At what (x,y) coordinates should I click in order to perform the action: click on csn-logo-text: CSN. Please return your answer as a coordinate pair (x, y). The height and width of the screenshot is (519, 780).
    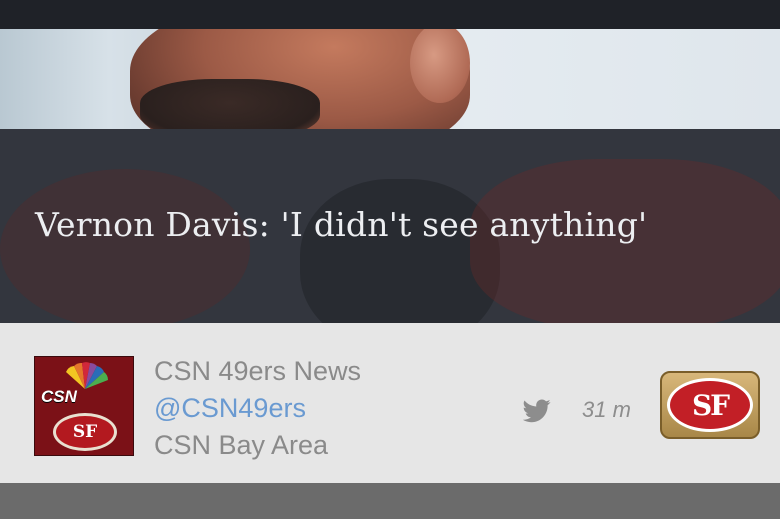
    Looking at the image, I should click on (59, 396).